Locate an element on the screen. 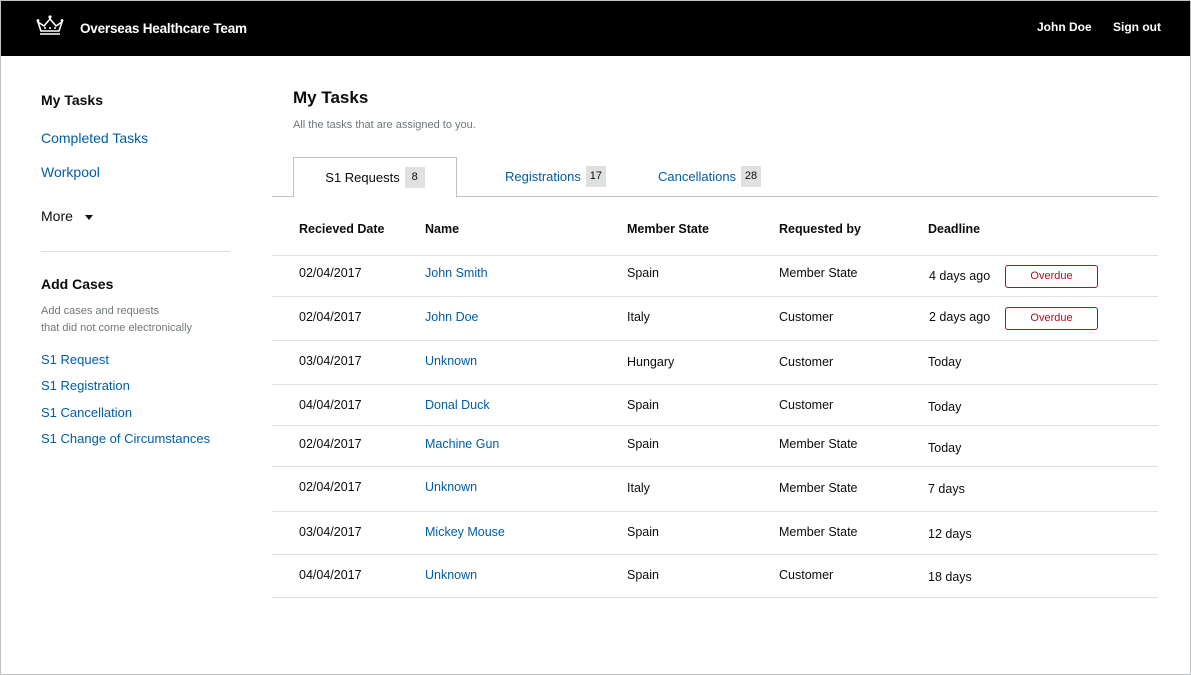 The image size is (1191, 675). cell-name-link: John Doe is located at coordinates (452, 317).